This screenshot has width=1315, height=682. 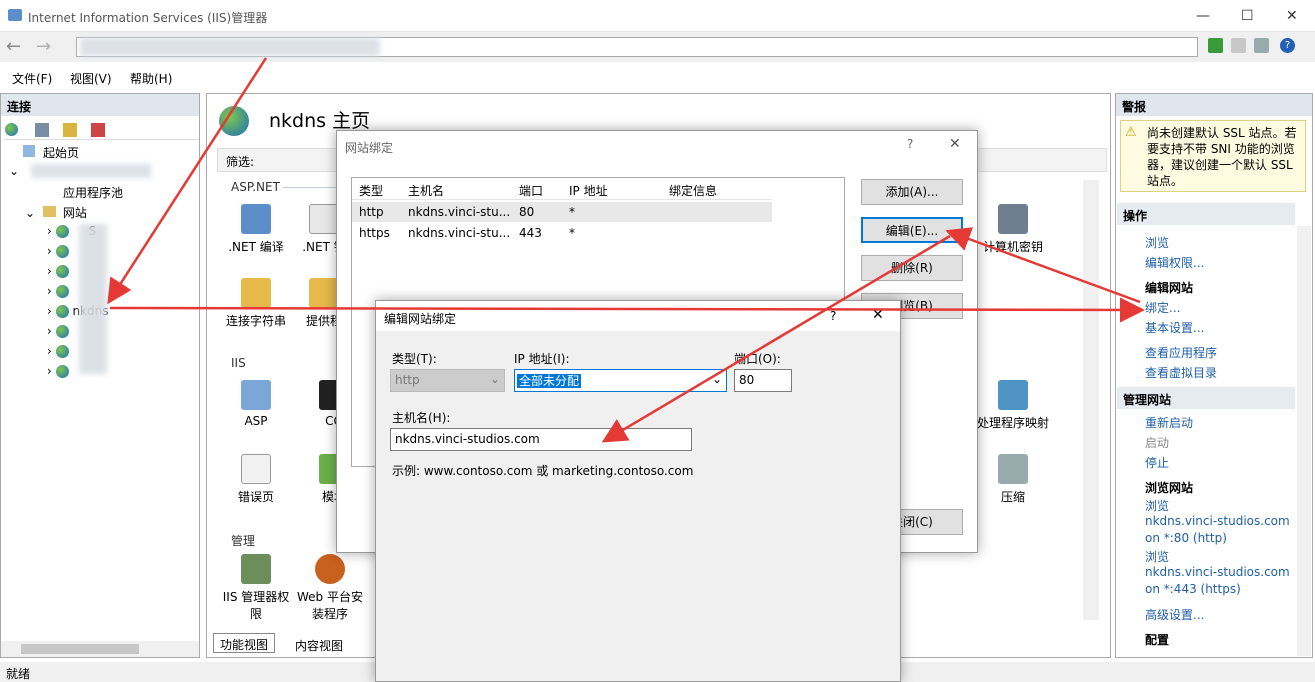 I want to click on arrow-to-hostname, so click(x=776, y=338).